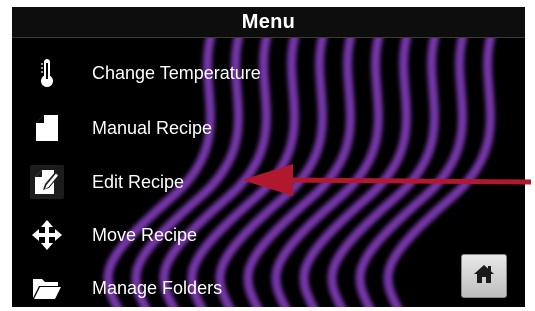 Image resolution: width=535 pixels, height=311 pixels. I want to click on menu-item-label: Manual Recipe, so click(152, 127).